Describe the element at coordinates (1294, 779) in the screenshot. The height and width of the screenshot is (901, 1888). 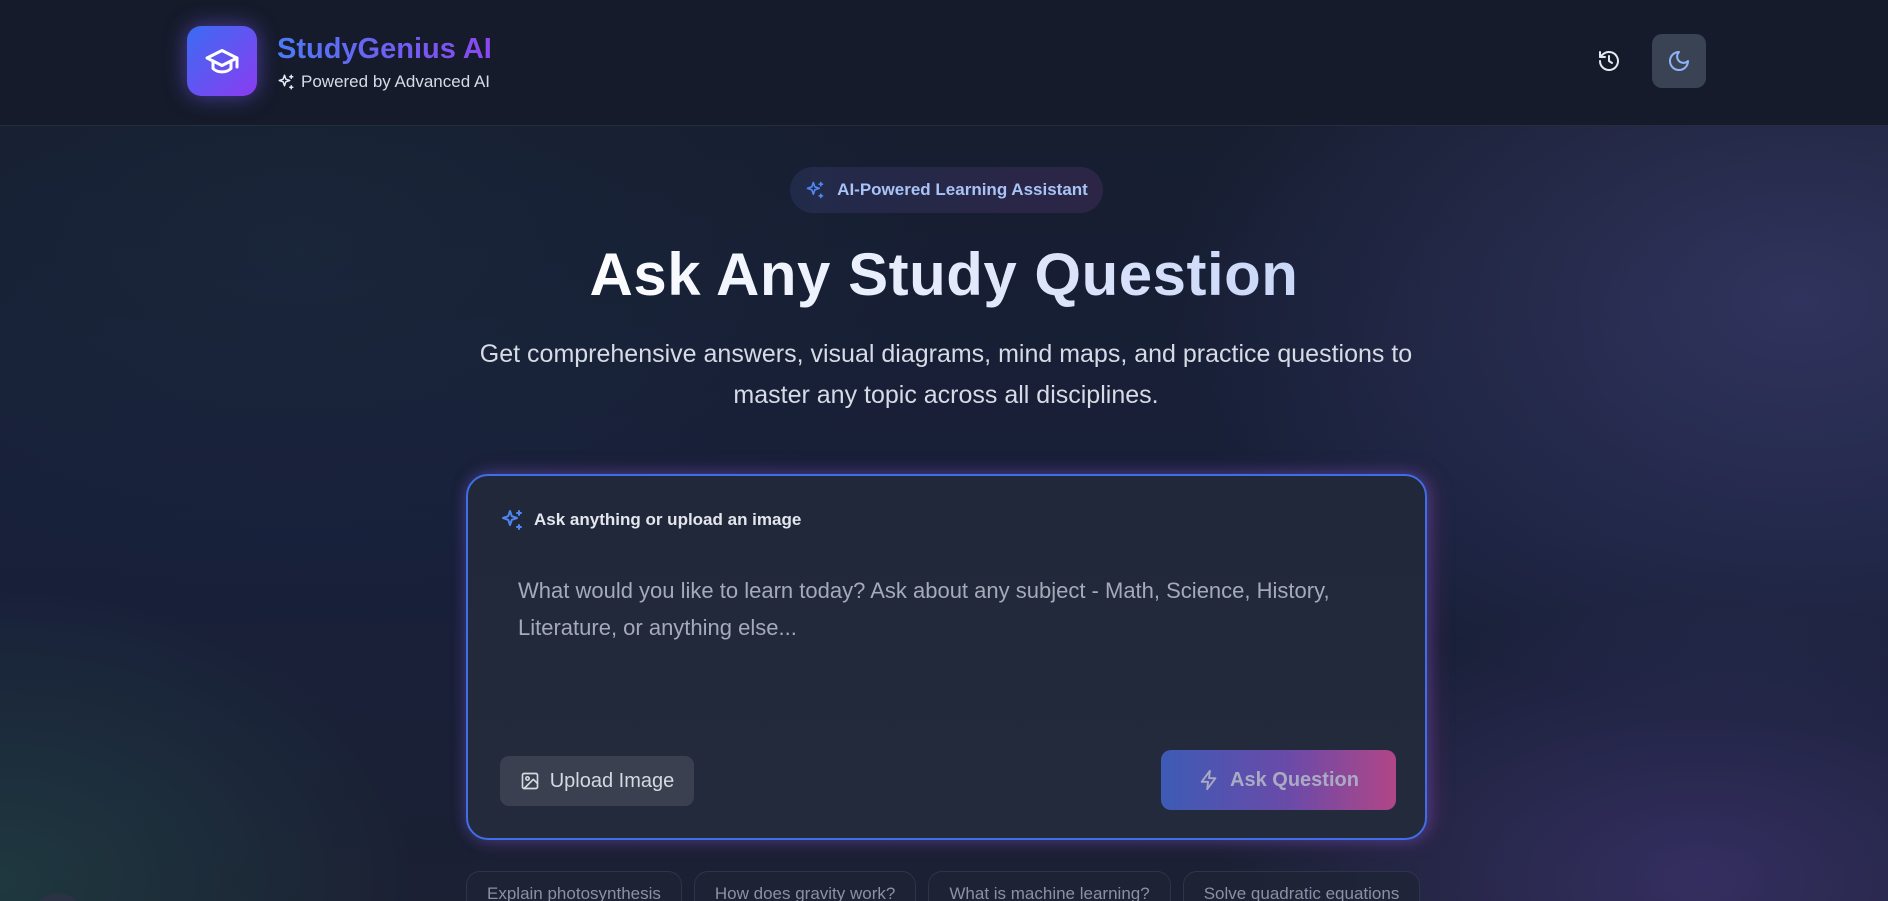
I see `ask-question-label: Ask Question` at that location.